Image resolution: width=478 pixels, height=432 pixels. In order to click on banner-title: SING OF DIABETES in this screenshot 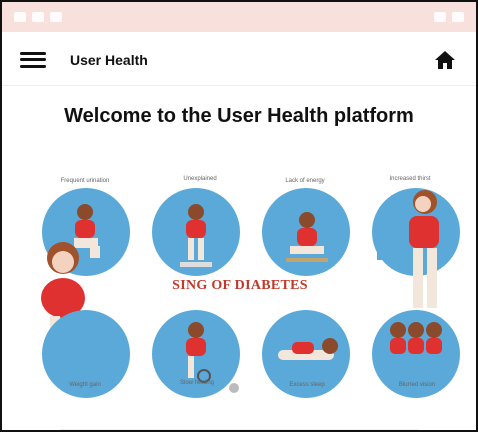, I will do `click(240, 285)`.